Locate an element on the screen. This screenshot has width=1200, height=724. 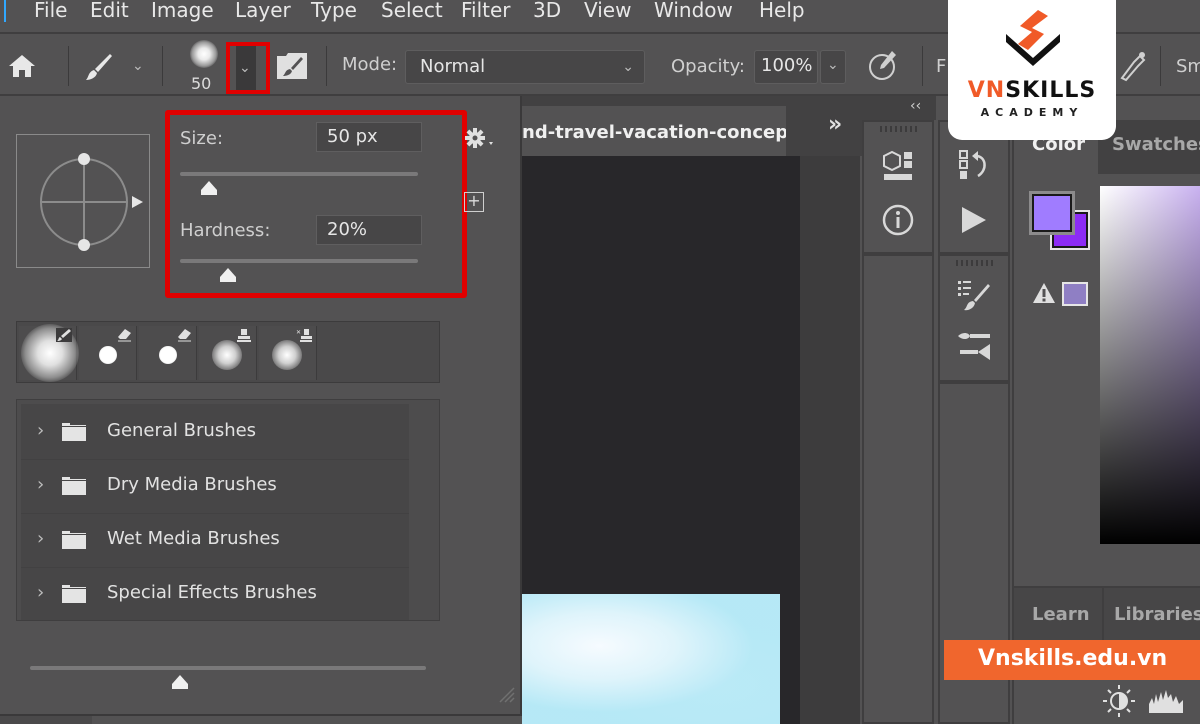
mode-label: Mode: is located at coordinates (370, 64).